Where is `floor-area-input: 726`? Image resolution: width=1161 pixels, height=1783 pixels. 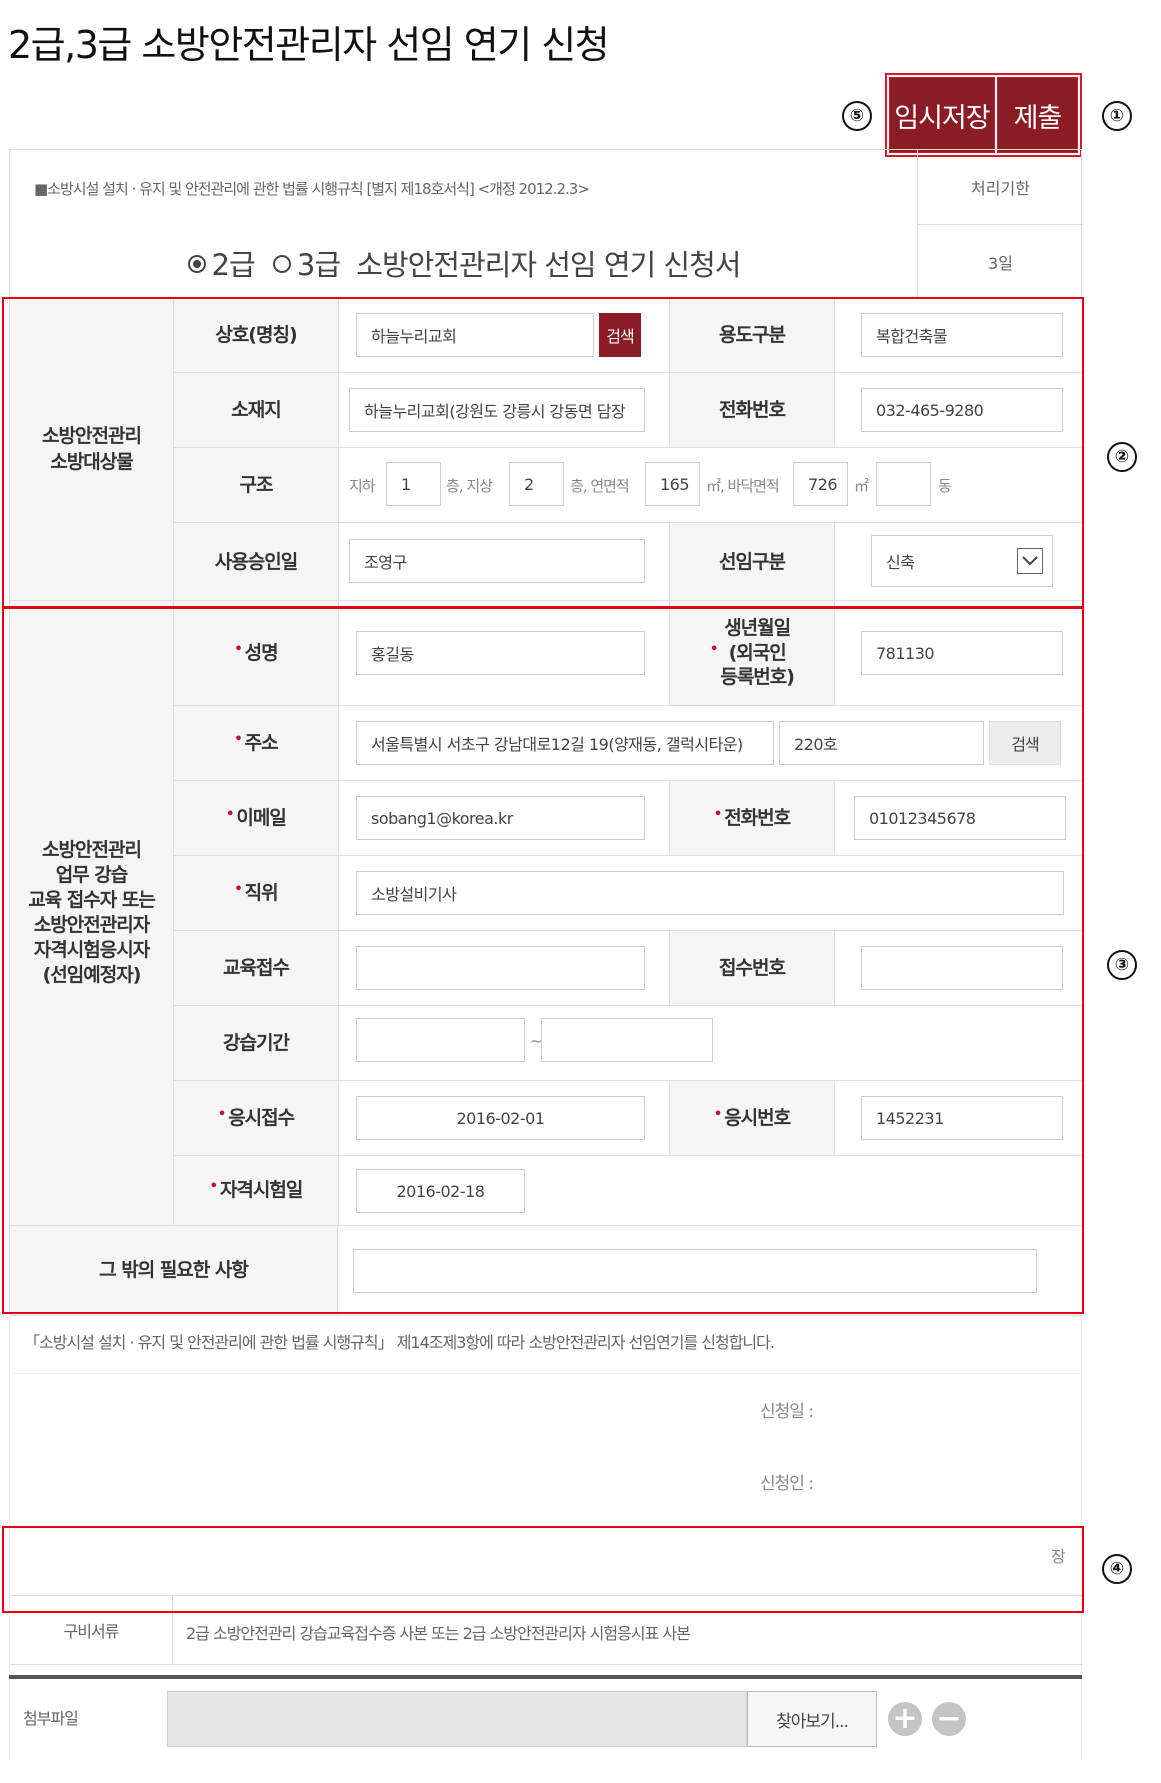 floor-area-input: 726 is located at coordinates (820, 484).